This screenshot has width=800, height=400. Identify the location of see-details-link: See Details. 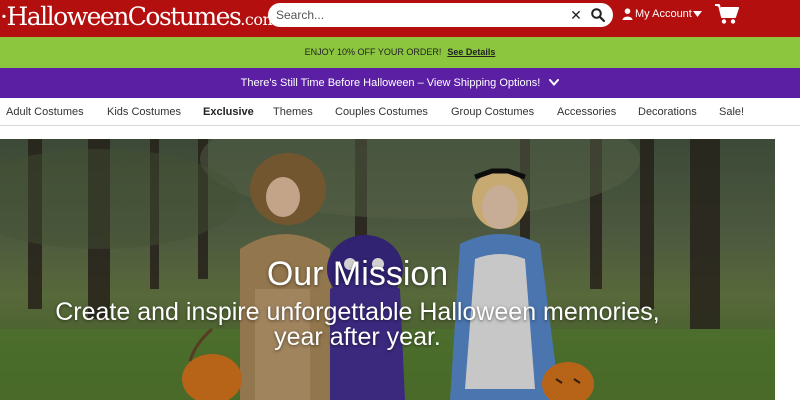
(471, 52).